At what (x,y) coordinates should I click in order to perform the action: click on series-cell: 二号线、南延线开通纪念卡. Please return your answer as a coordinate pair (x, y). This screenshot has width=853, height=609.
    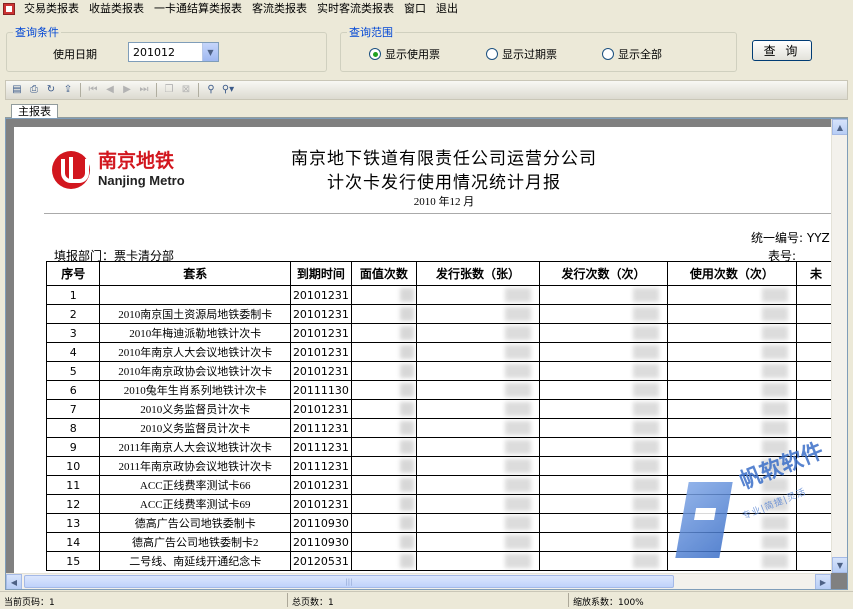
    Looking at the image, I should click on (195, 561).